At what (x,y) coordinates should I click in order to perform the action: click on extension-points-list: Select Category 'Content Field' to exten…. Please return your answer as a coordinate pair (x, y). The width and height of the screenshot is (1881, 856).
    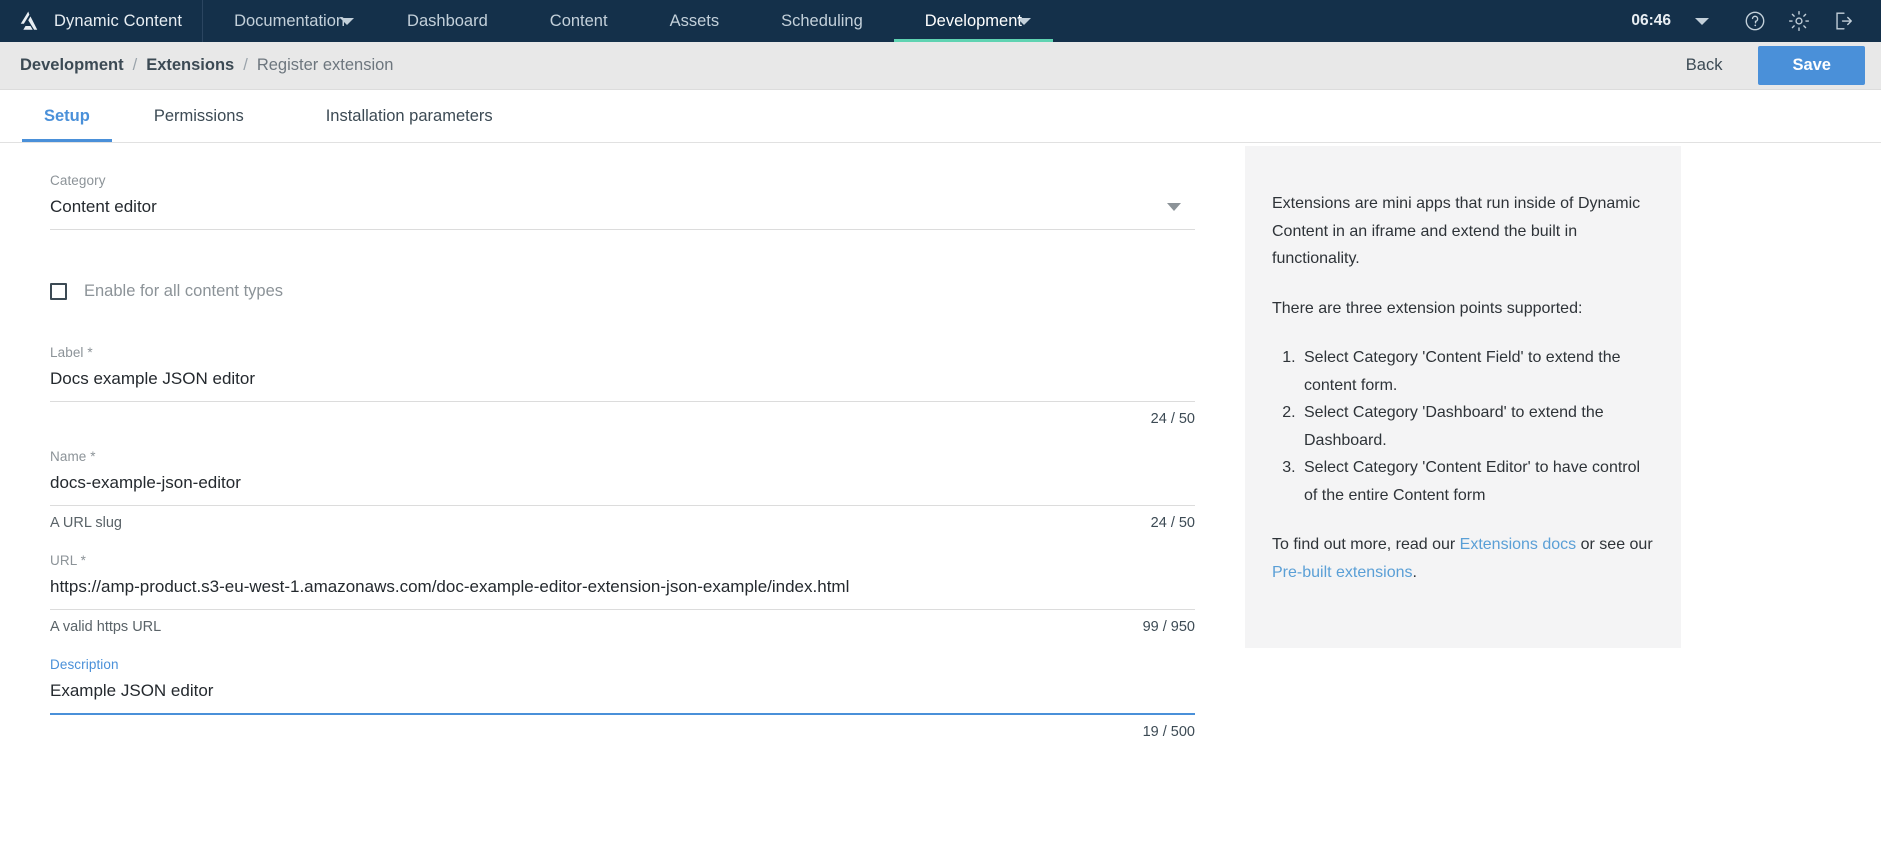
    Looking at the image, I should click on (1463, 426).